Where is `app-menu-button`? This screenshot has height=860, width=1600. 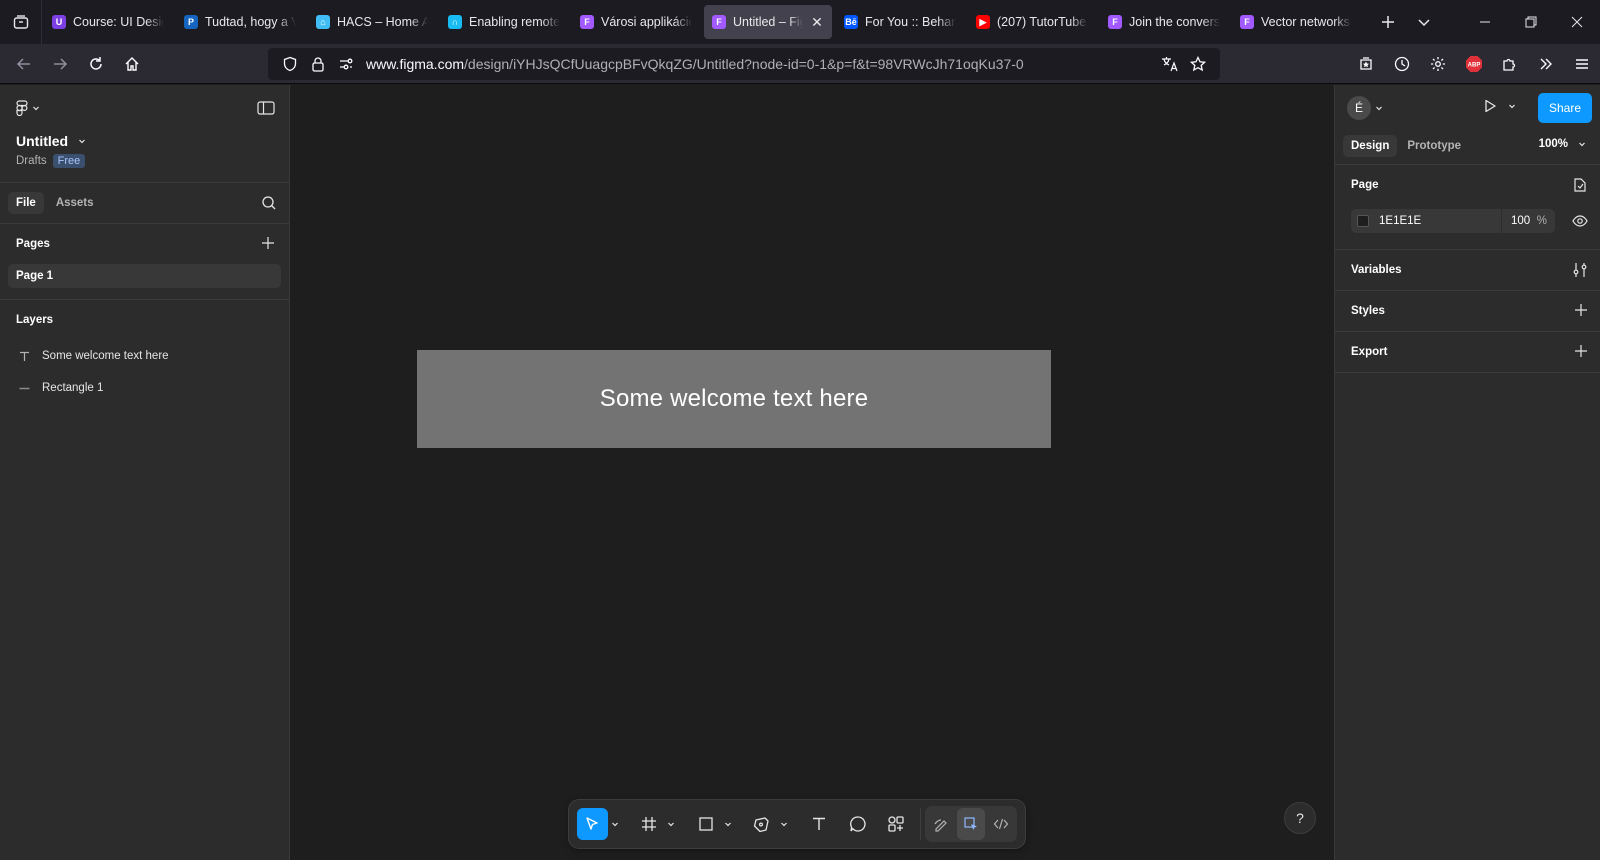 app-menu-button is located at coordinates (1582, 64).